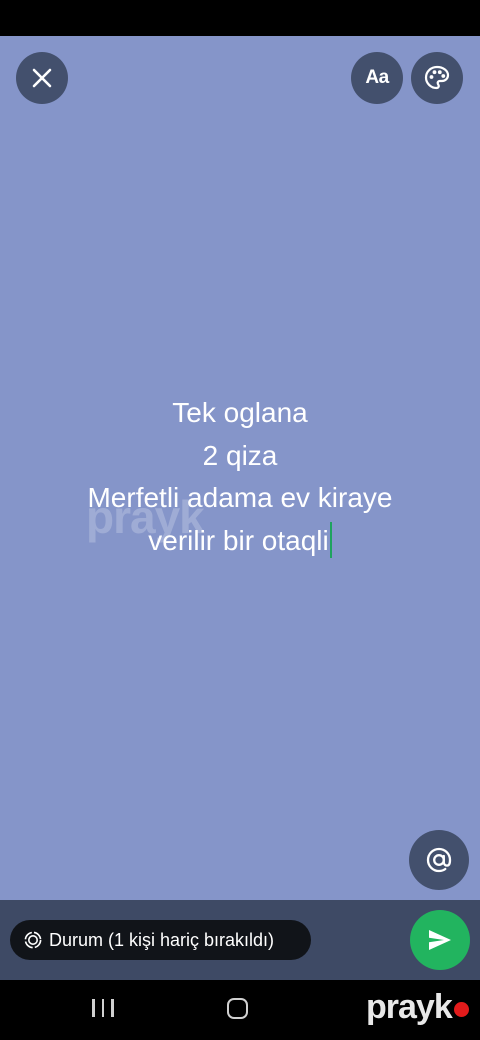 The width and height of the screenshot is (480, 1040). I want to click on status-text-line: Merfetli adama ev kiraye, so click(240, 497).